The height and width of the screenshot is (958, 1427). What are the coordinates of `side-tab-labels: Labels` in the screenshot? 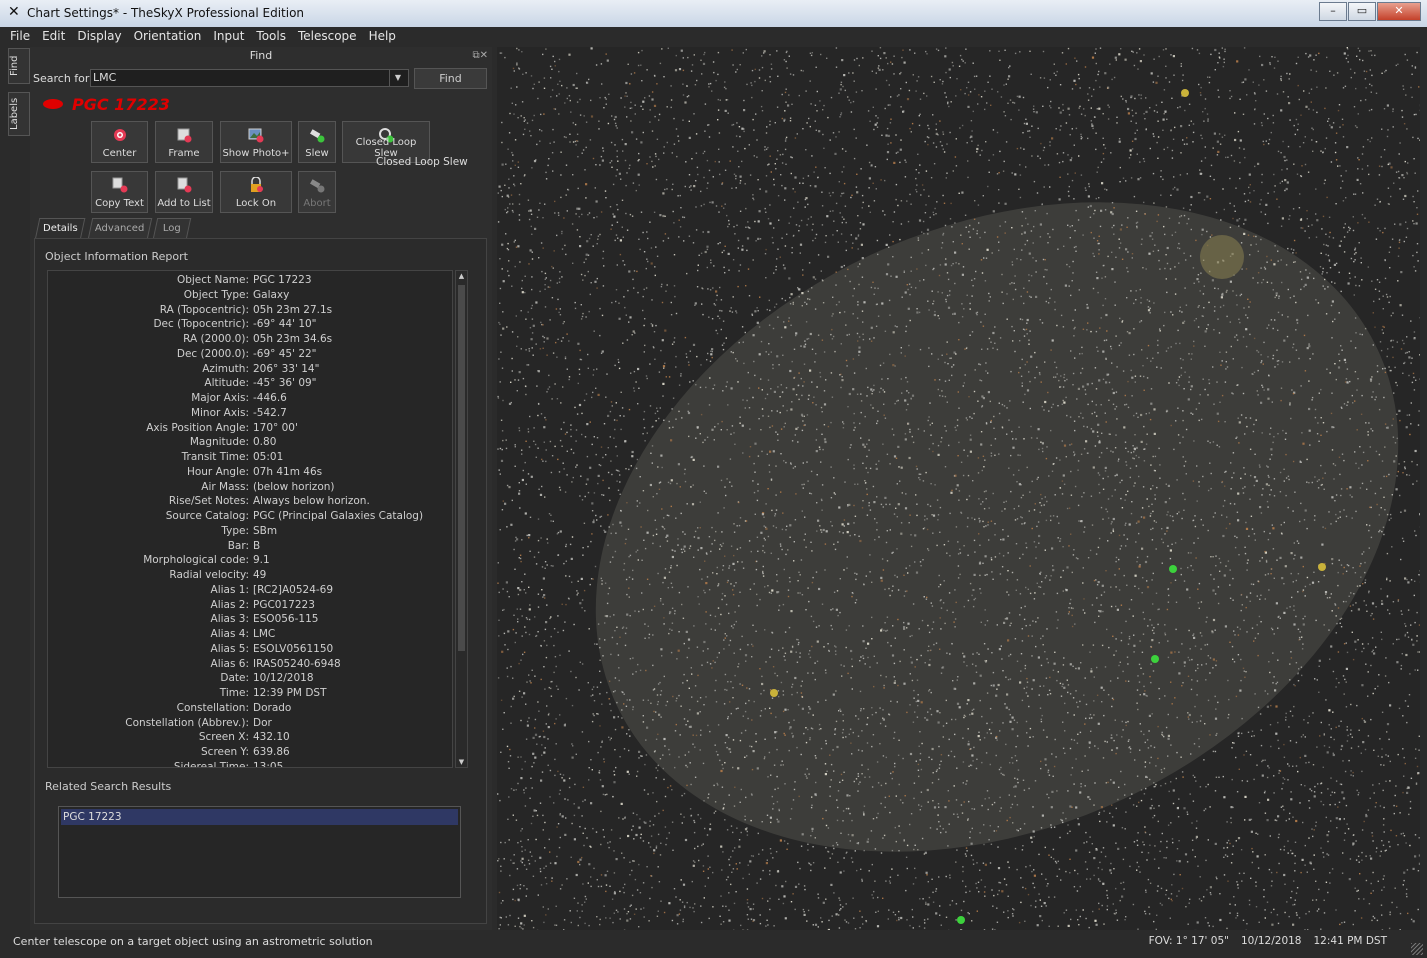 It's located at (19, 114).